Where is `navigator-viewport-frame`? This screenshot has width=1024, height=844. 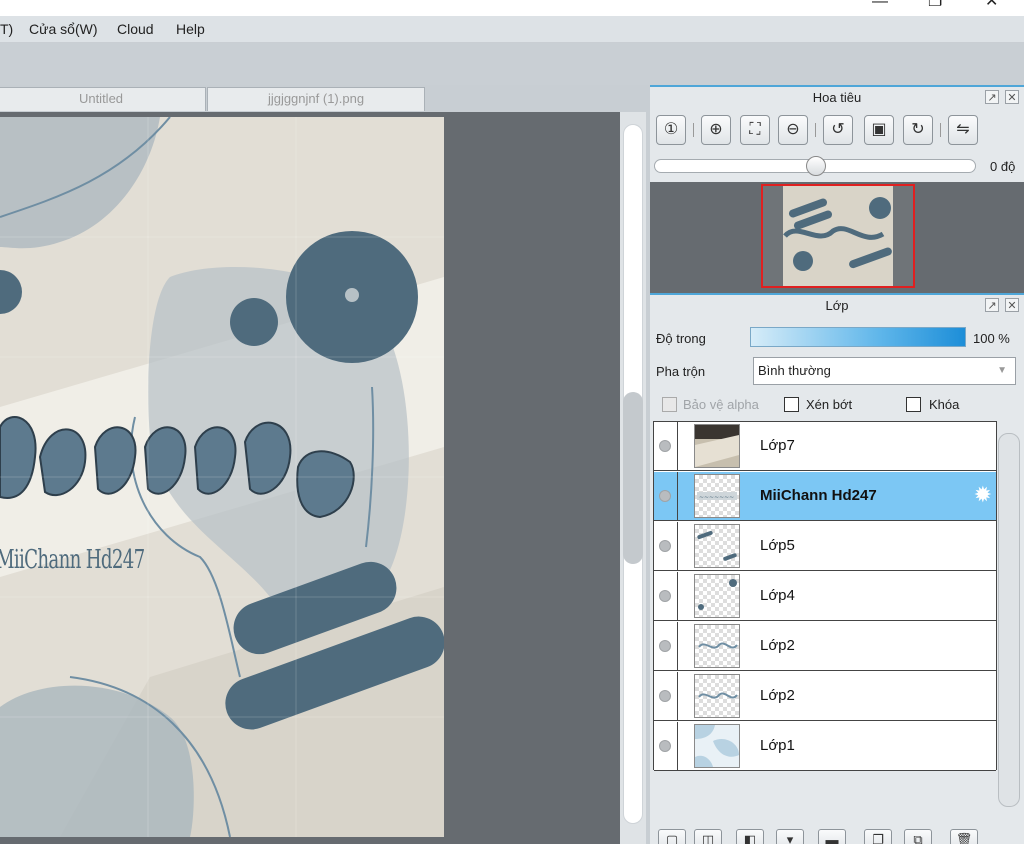 navigator-viewport-frame is located at coordinates (838, 236).